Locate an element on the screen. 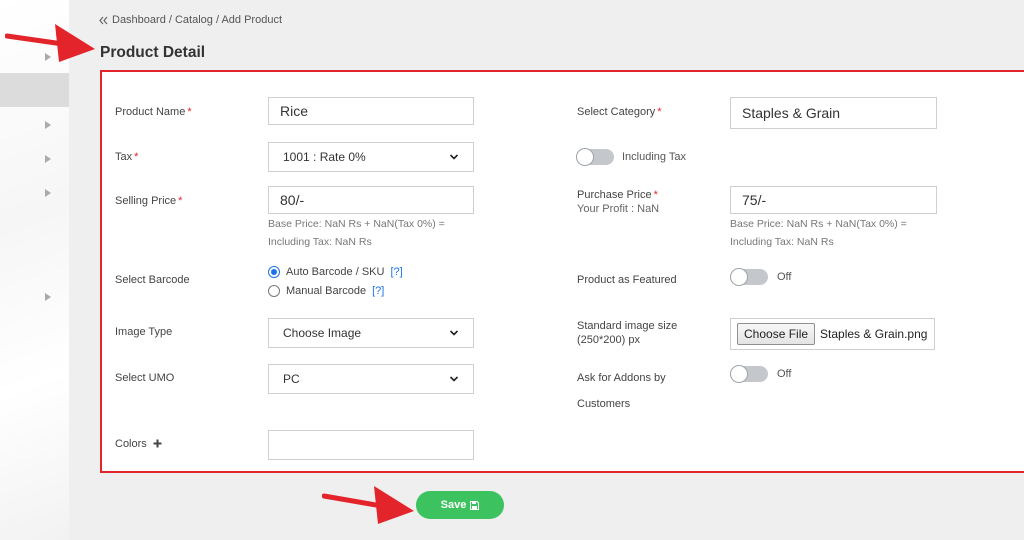 This screenshot has width=1024, height=540. addons-state: Off is located at coordinates (784, 374).